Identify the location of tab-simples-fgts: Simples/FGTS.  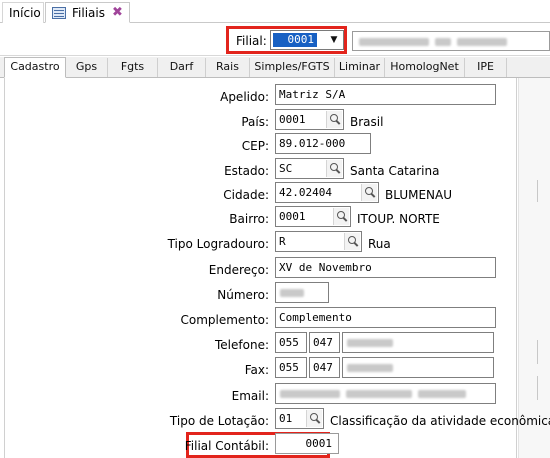
(292, 67).